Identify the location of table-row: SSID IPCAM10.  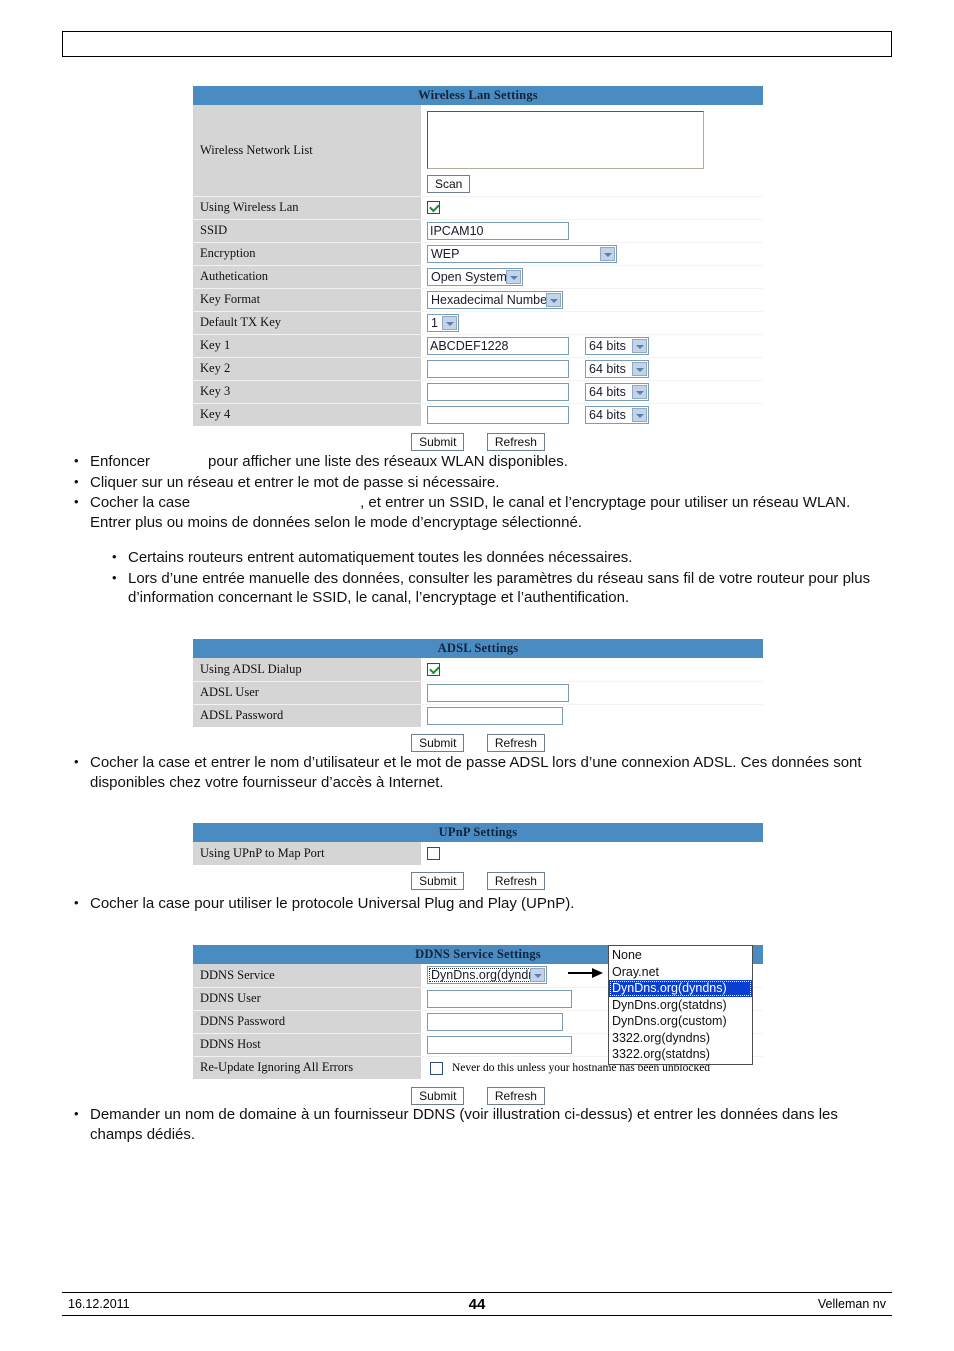
(478, 231).